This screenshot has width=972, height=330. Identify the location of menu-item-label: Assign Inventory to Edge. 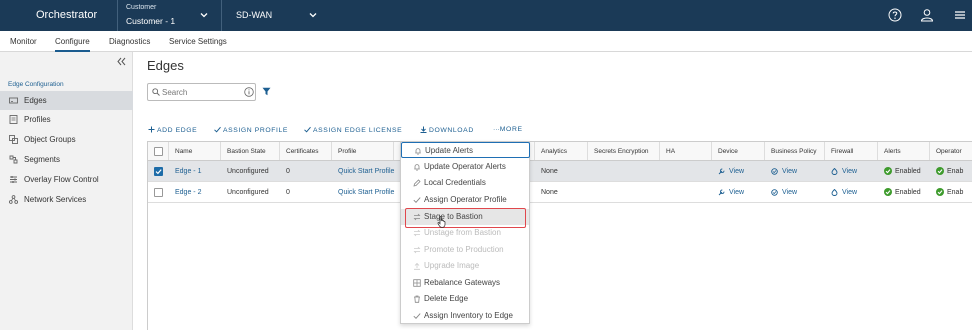
(468, 315).